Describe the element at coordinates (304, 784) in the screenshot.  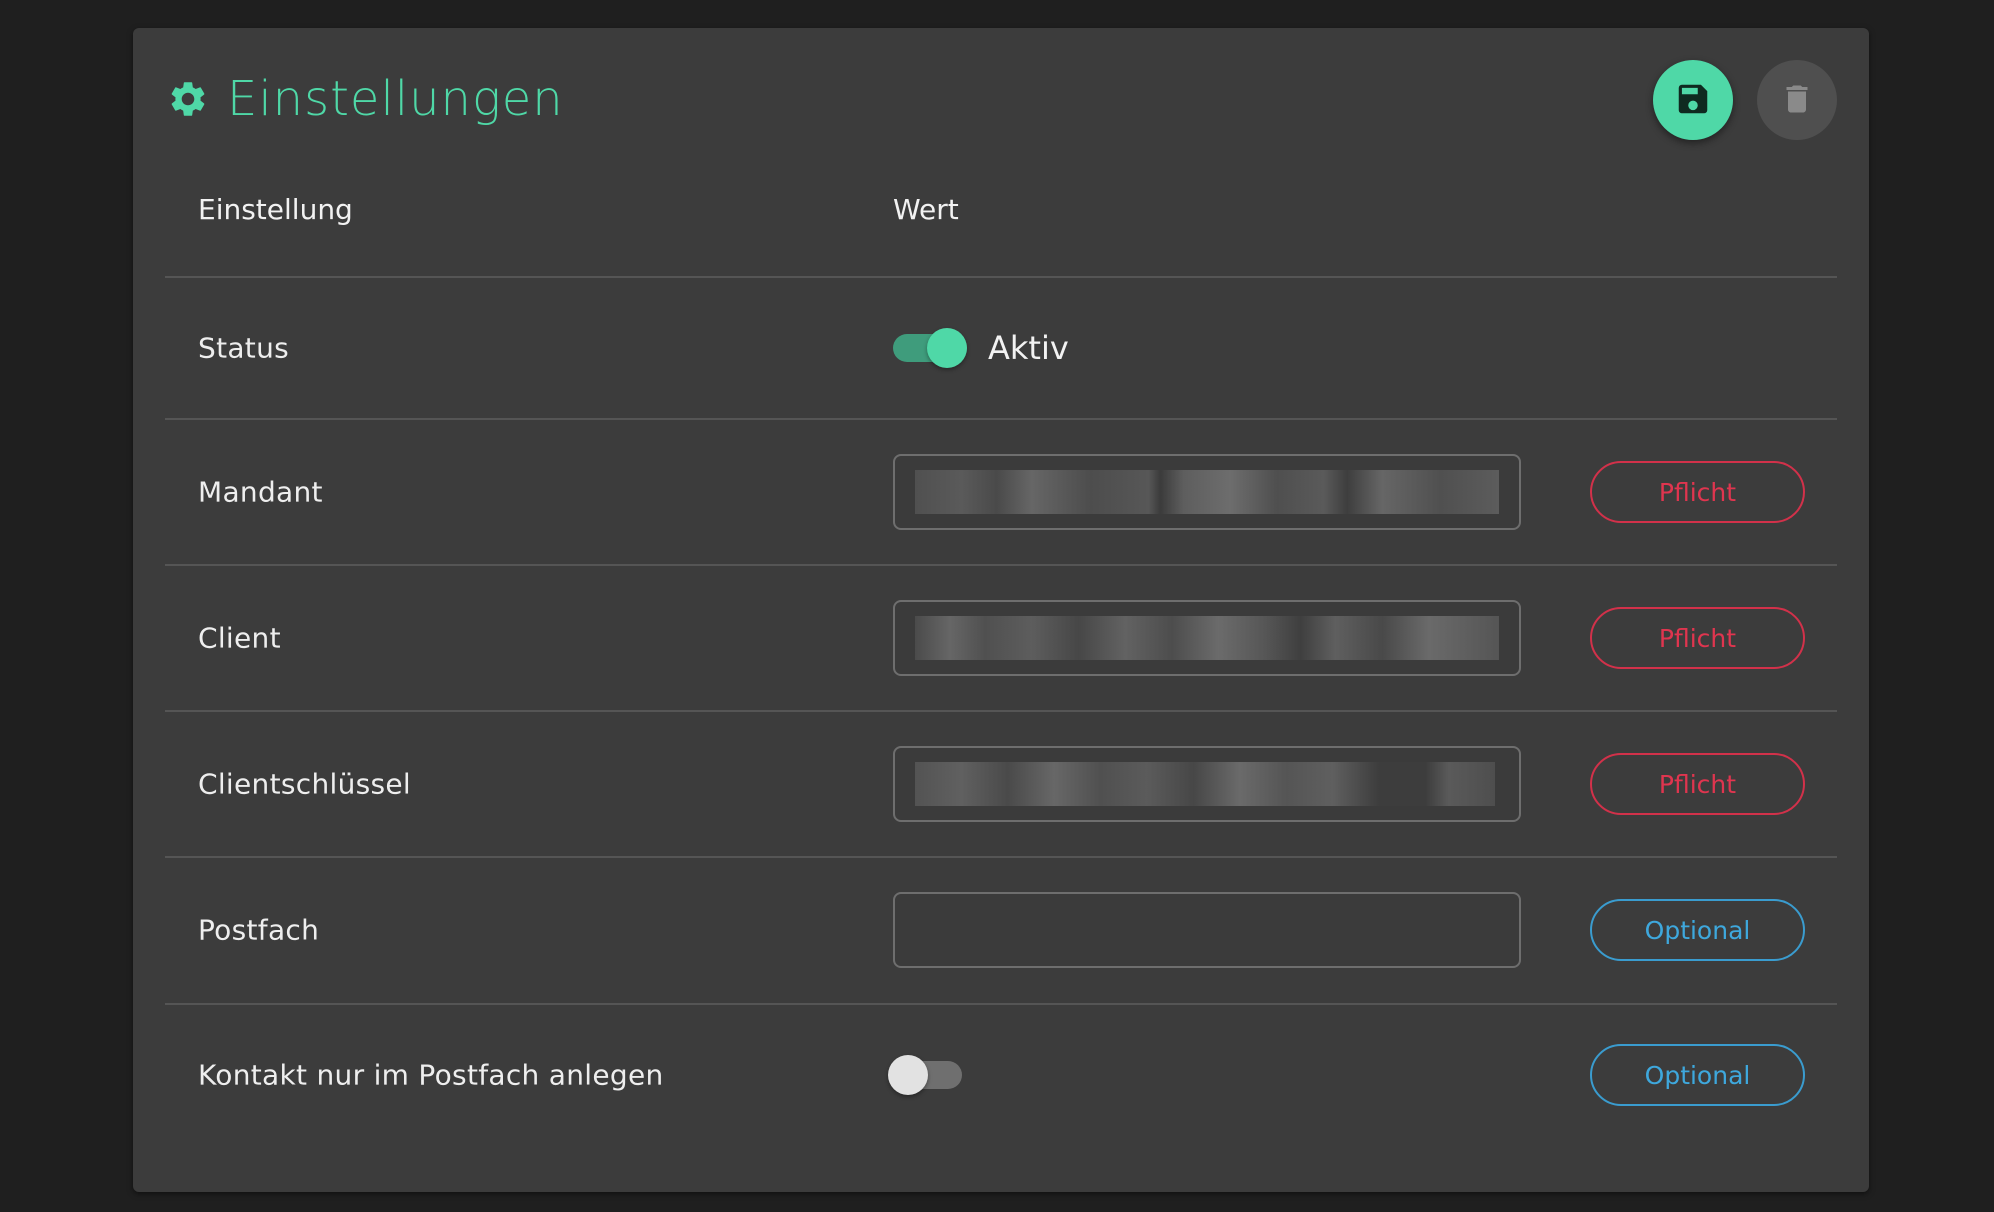
I see `row-label: Clientschlüssel` at that location.